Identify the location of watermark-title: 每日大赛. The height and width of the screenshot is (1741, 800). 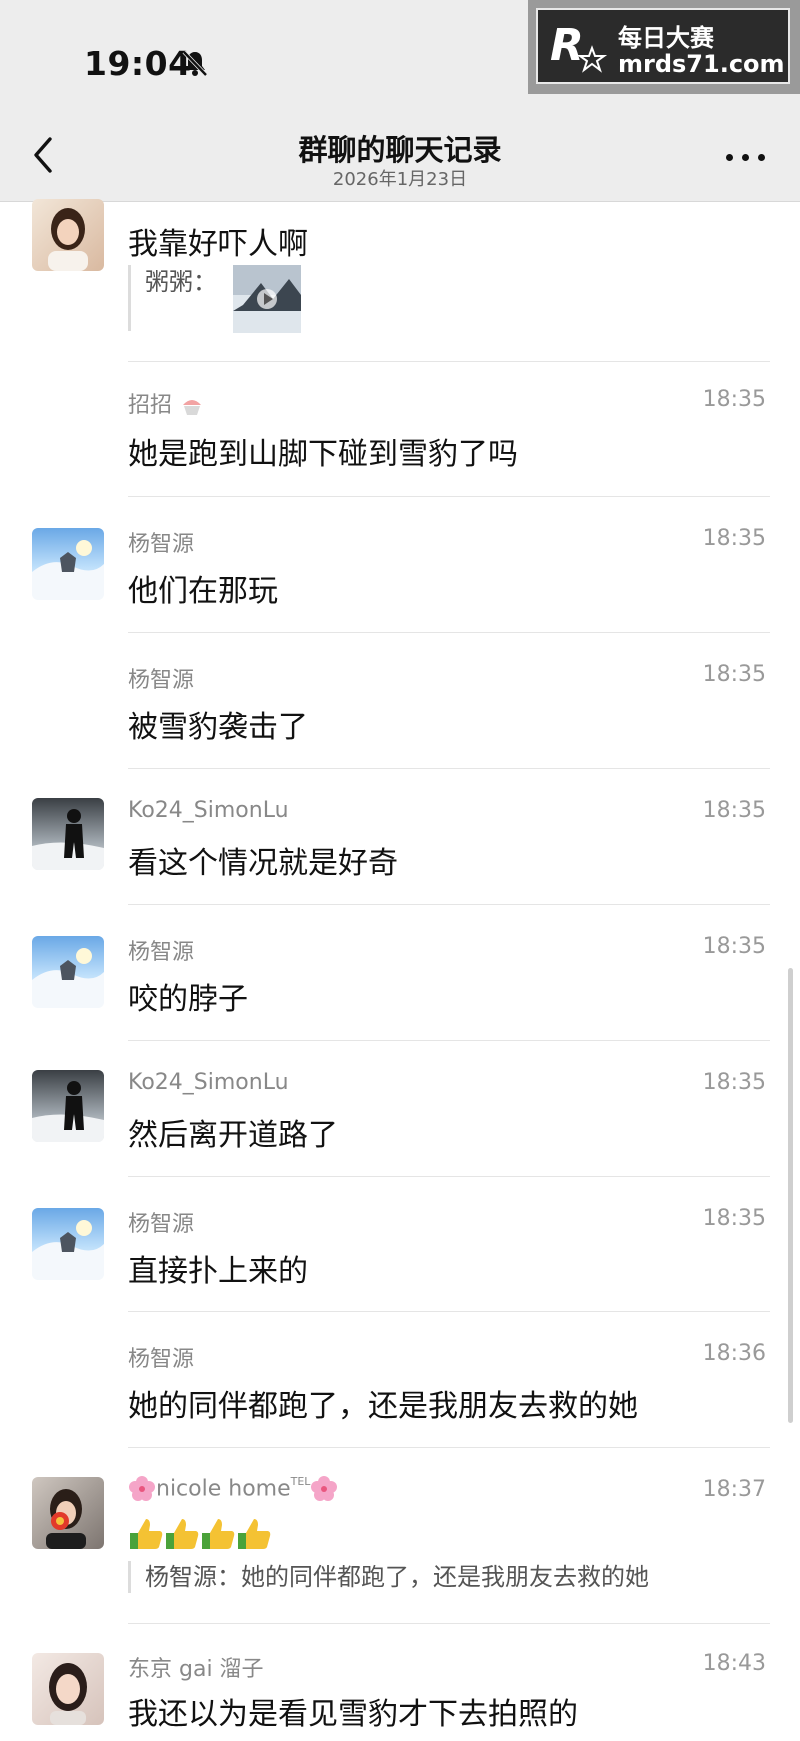
(666, 38).